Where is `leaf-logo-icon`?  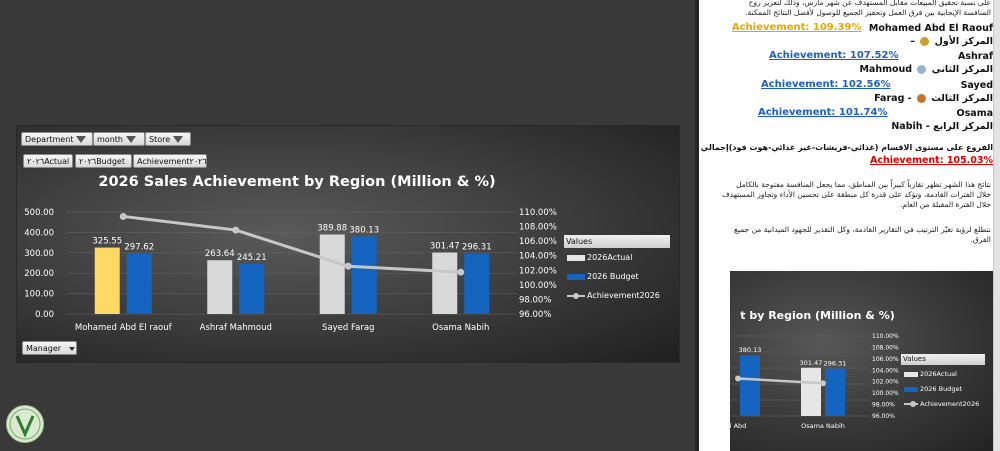 leaf-logo-icon is located at coordinates (25, 424).